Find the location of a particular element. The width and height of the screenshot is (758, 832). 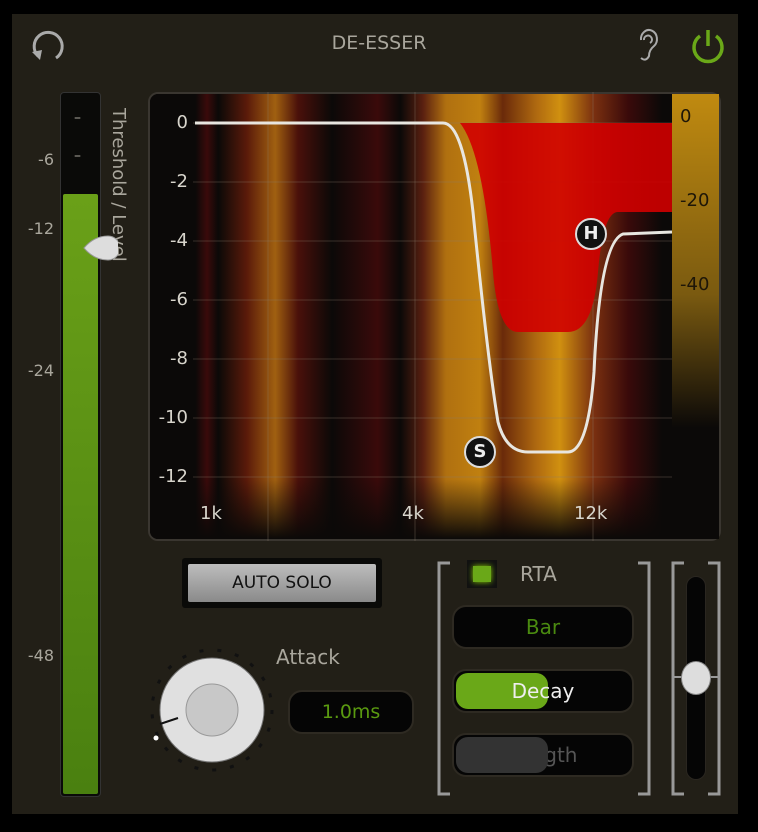

decay-label: Decay is located at coordinates (543, 691).